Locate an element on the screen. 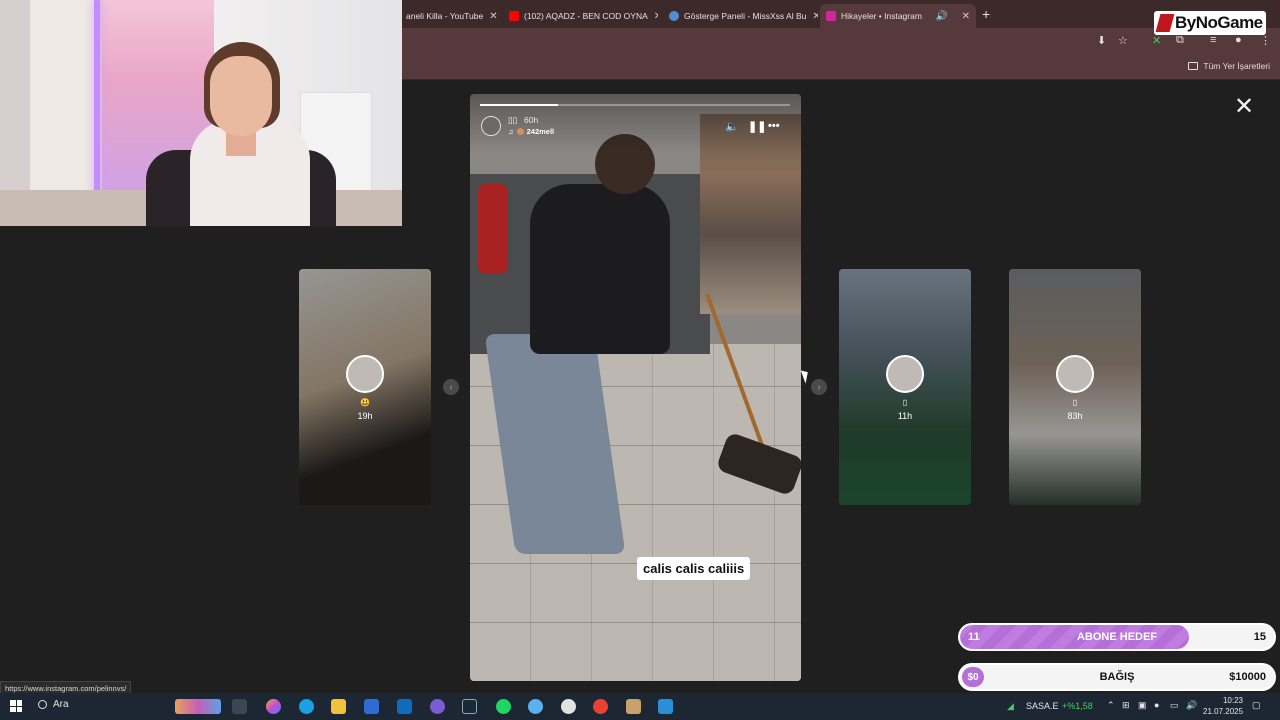 This screenshot has width=1280, height=720. music-title: 242mell is located at coordinates (540, 131).